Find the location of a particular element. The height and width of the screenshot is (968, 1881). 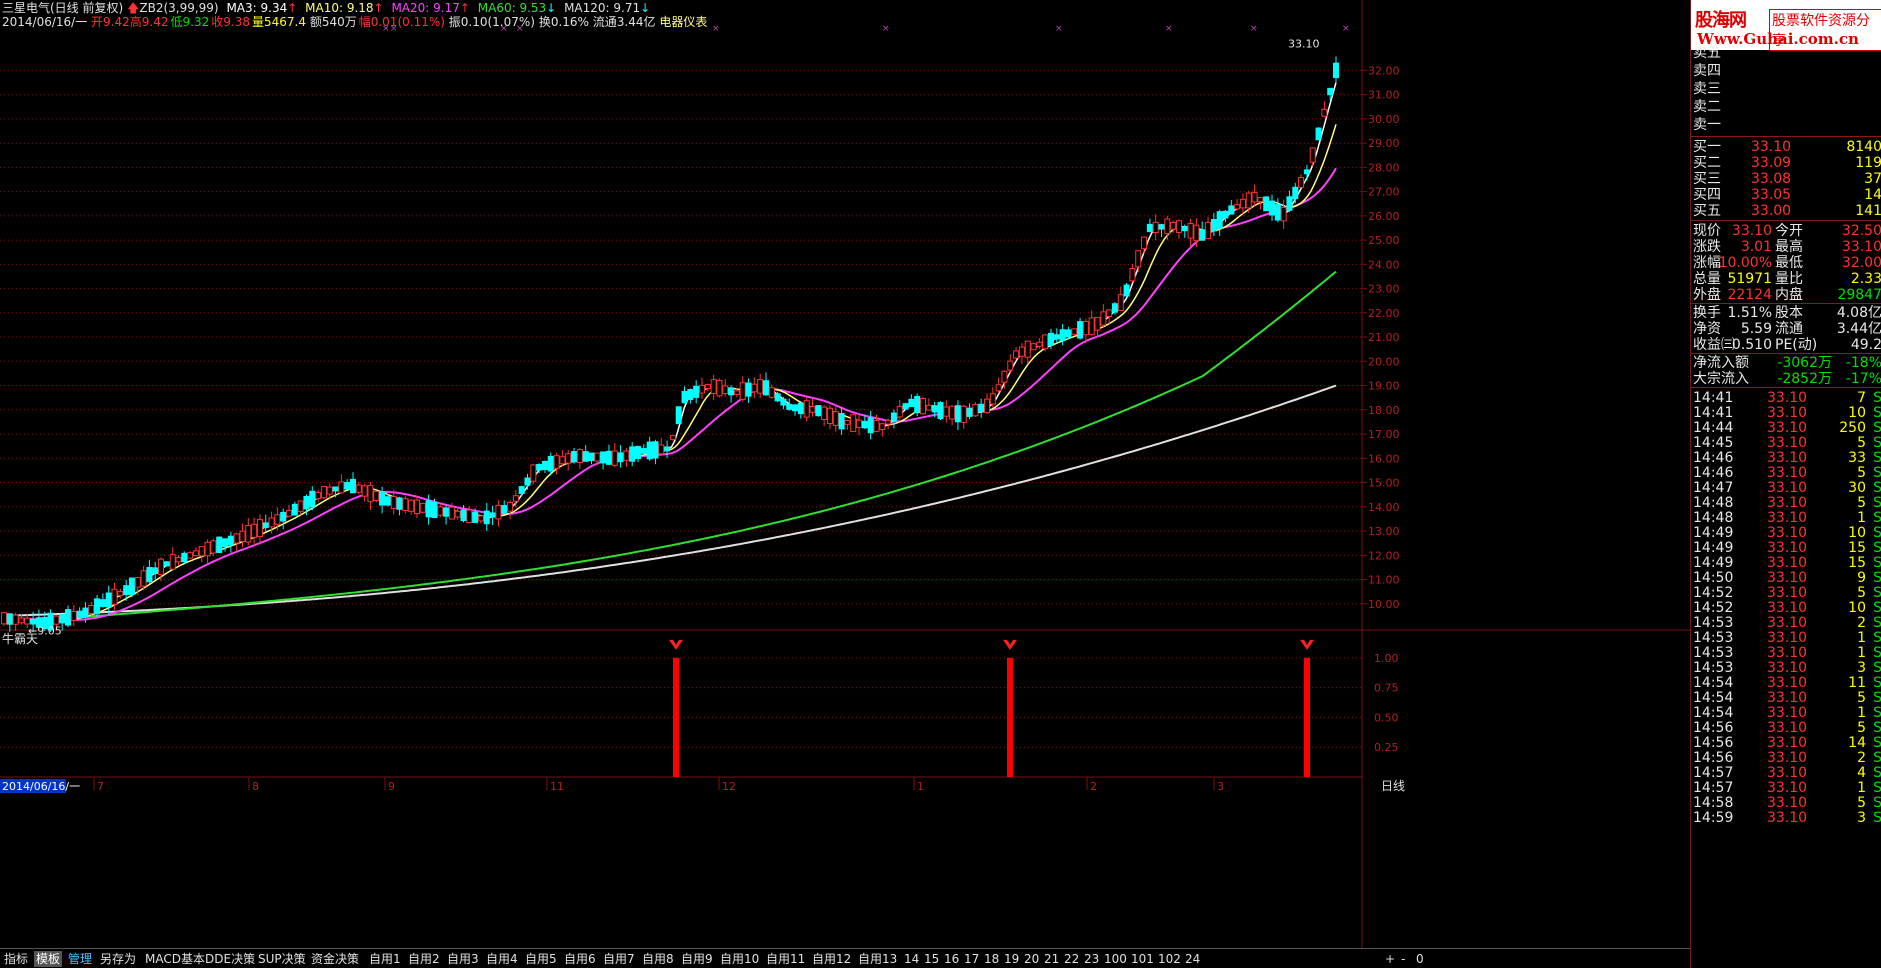

quote-value: 29847 is located at coordinates (1859, 295).